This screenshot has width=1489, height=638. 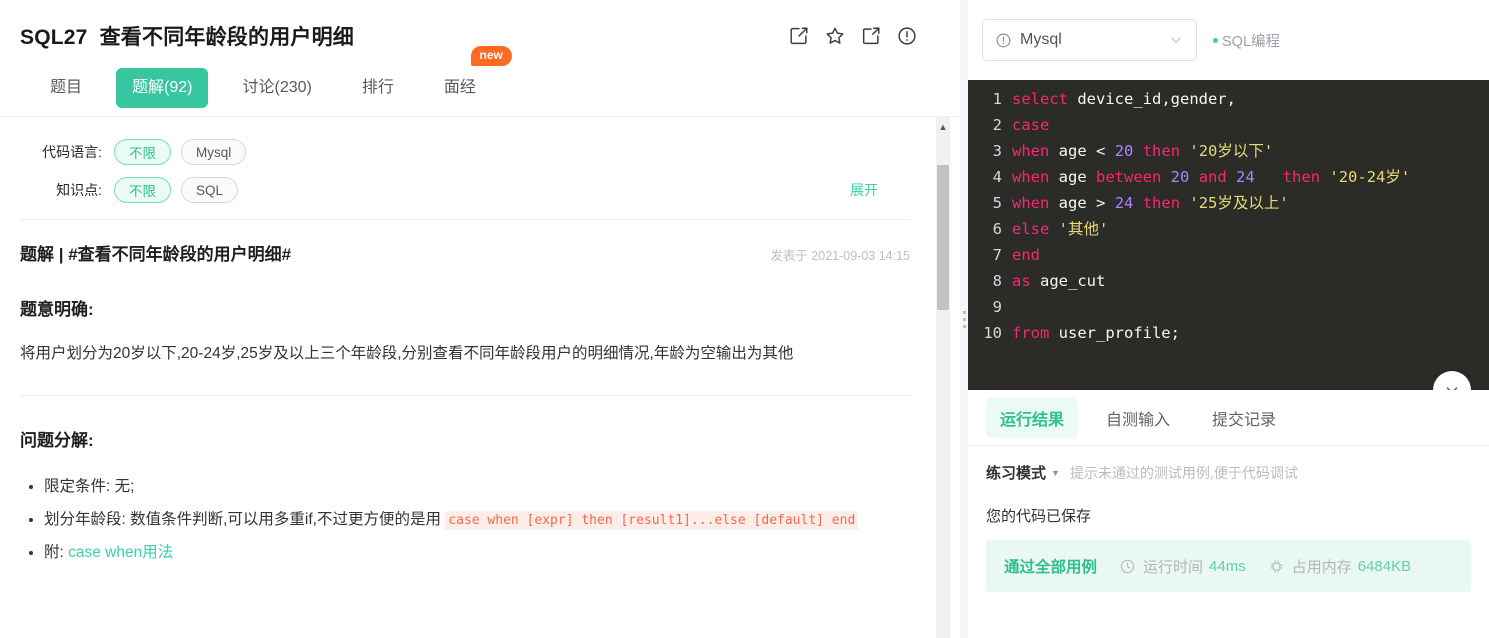 What do you see at coordinates (997, 255) in the screenshot?
I see `line-number: 7` at bounding box center [997, 255].